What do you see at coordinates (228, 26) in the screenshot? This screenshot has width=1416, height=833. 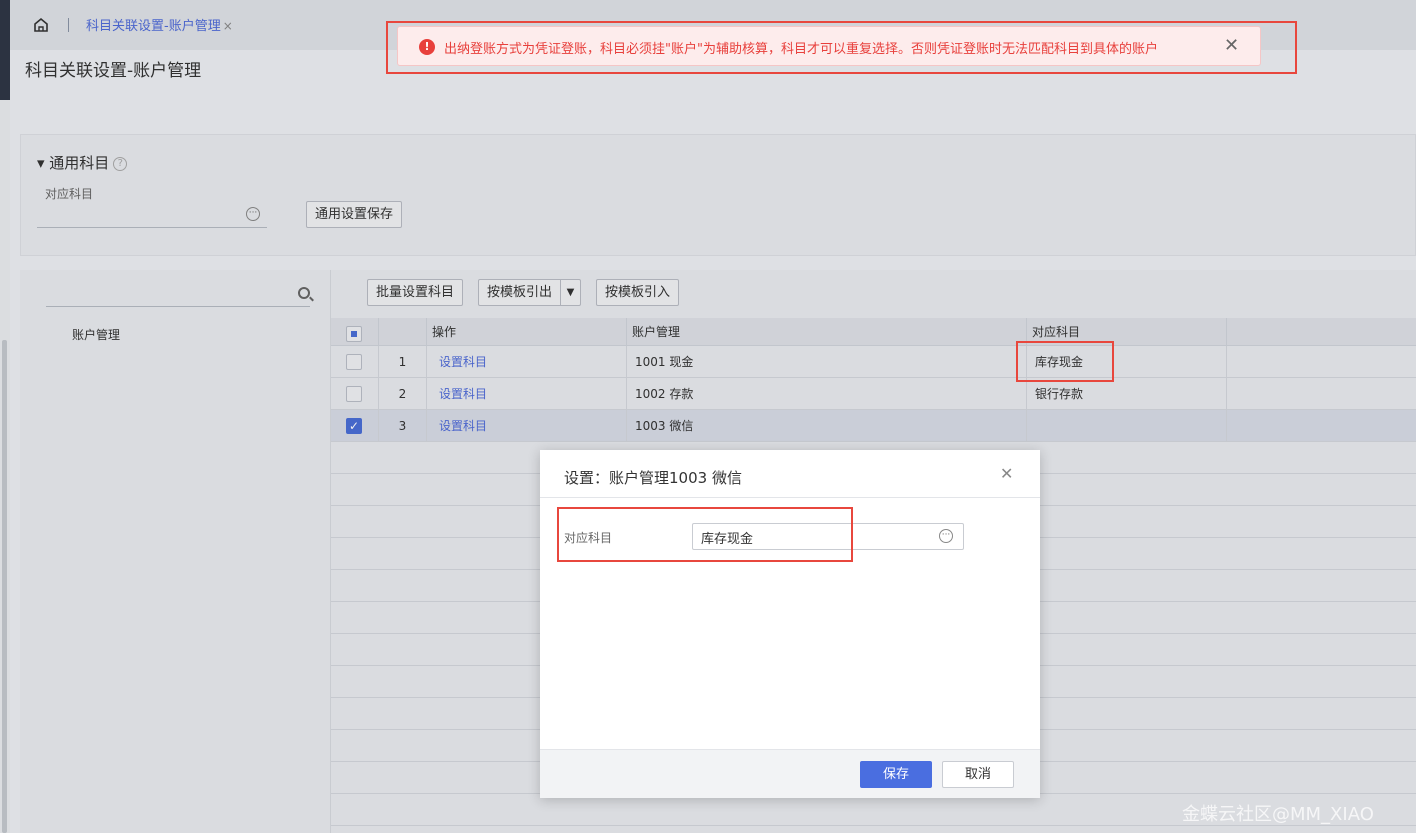 I see `close-icon: ×` at bounding box center [228, 26].